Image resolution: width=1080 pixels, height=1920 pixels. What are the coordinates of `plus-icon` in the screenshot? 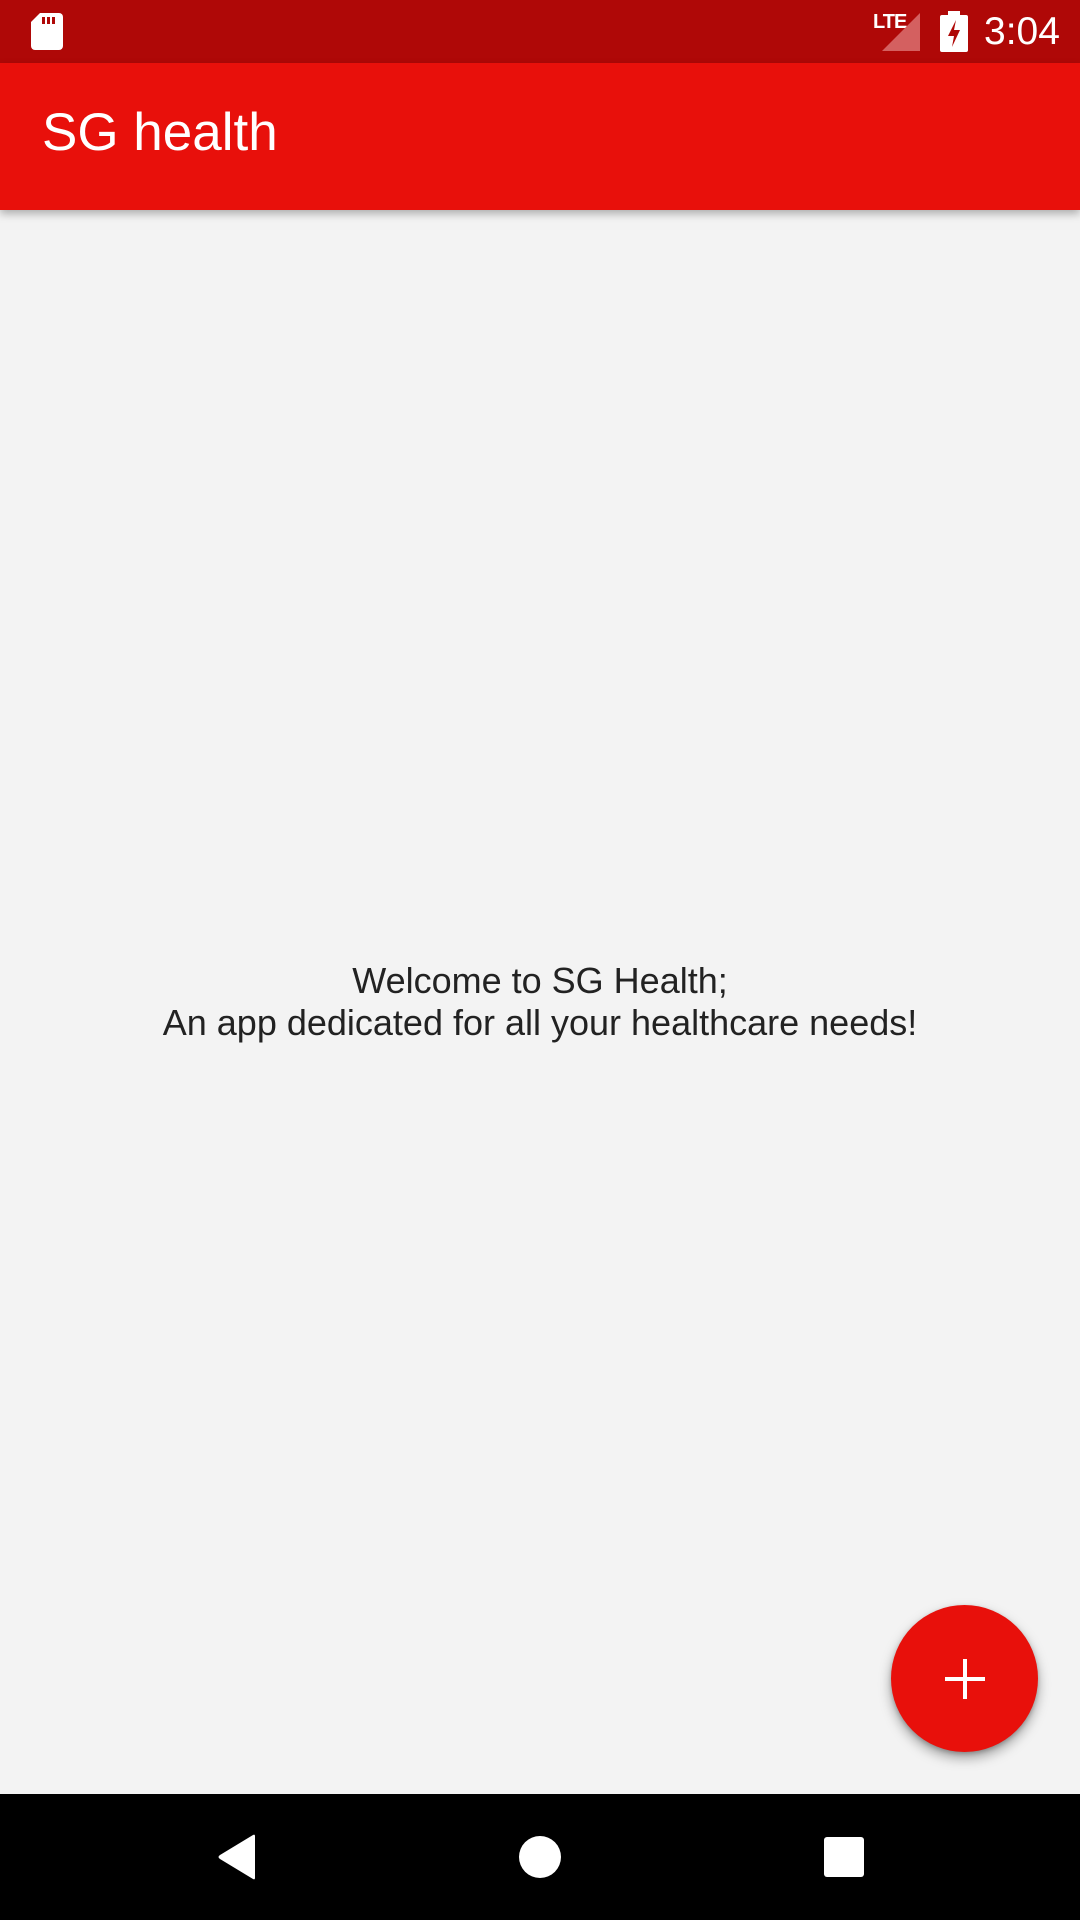 It's located at (964, 1678).